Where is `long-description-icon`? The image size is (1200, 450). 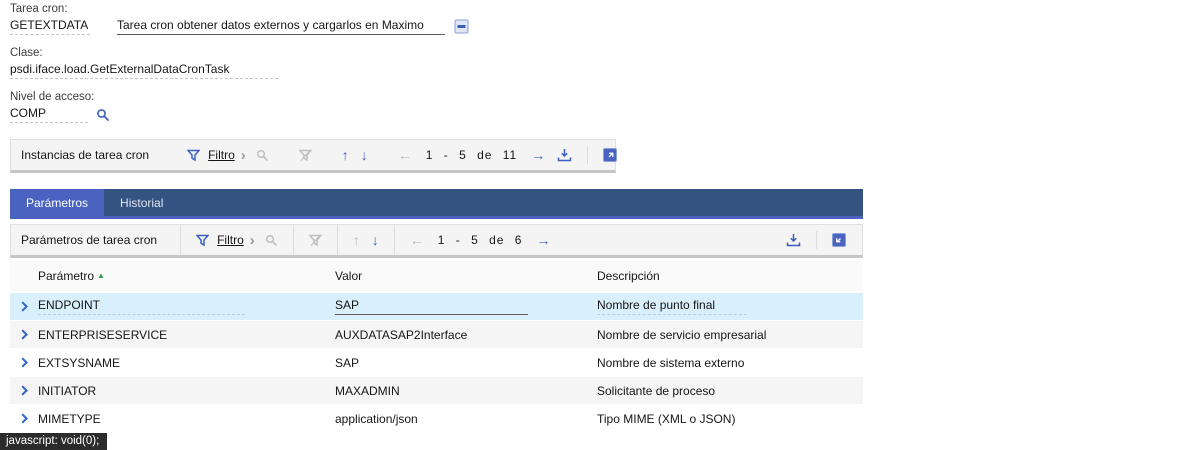 long-description-icon is located at coordinates (461, 26).